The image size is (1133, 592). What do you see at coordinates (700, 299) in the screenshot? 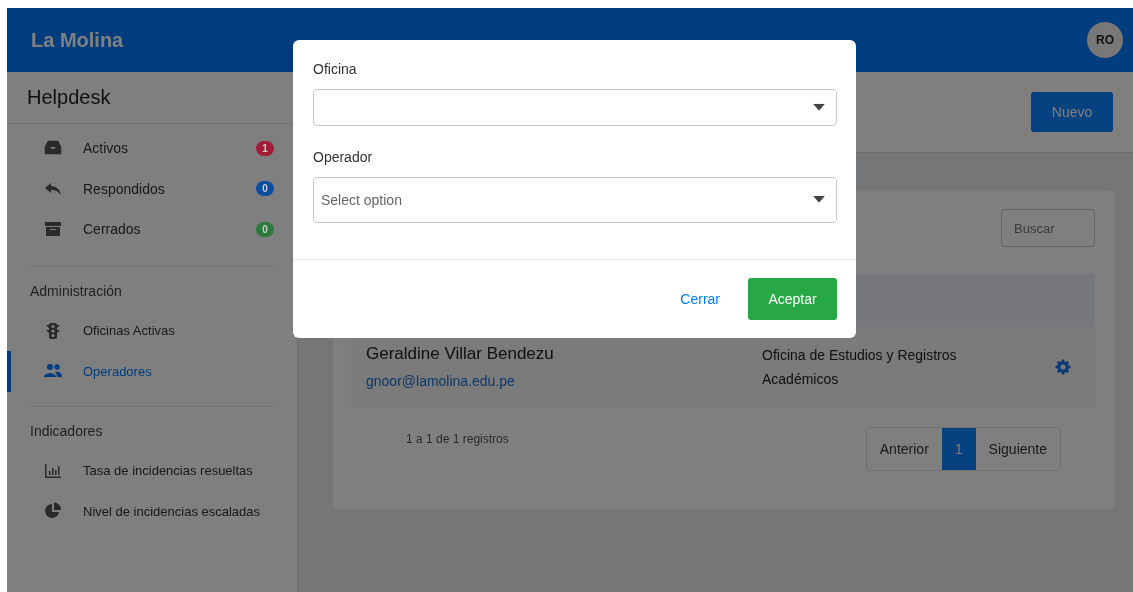
I see `close-link: Cerrar` at bounding box center [700, 299].